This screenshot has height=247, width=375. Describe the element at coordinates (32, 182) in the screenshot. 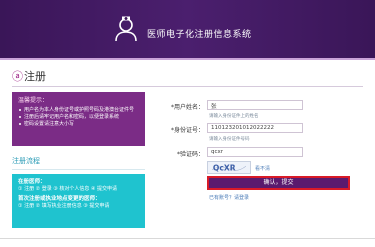

I see `notice-line1-title: 在册医师：` at that location.